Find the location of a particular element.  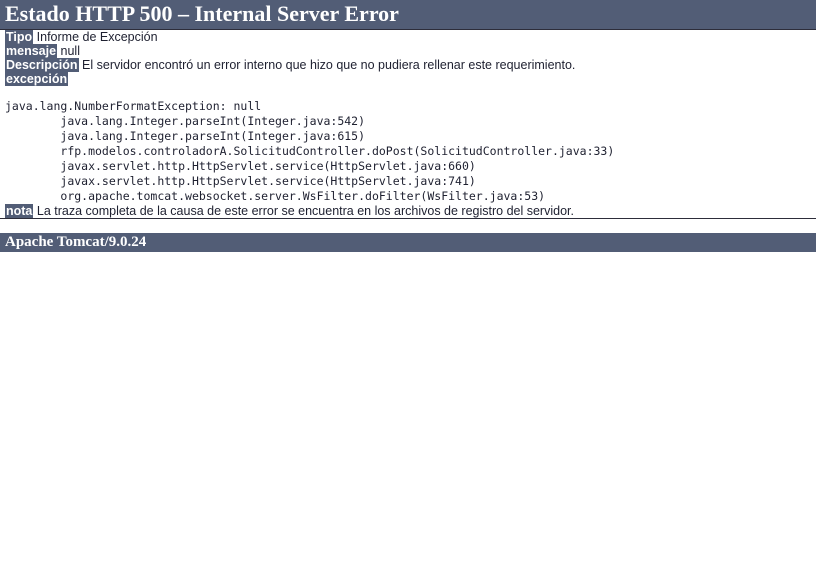

field-tipo: Tipo Informe de Excepción is located at coordinates (408, 37).